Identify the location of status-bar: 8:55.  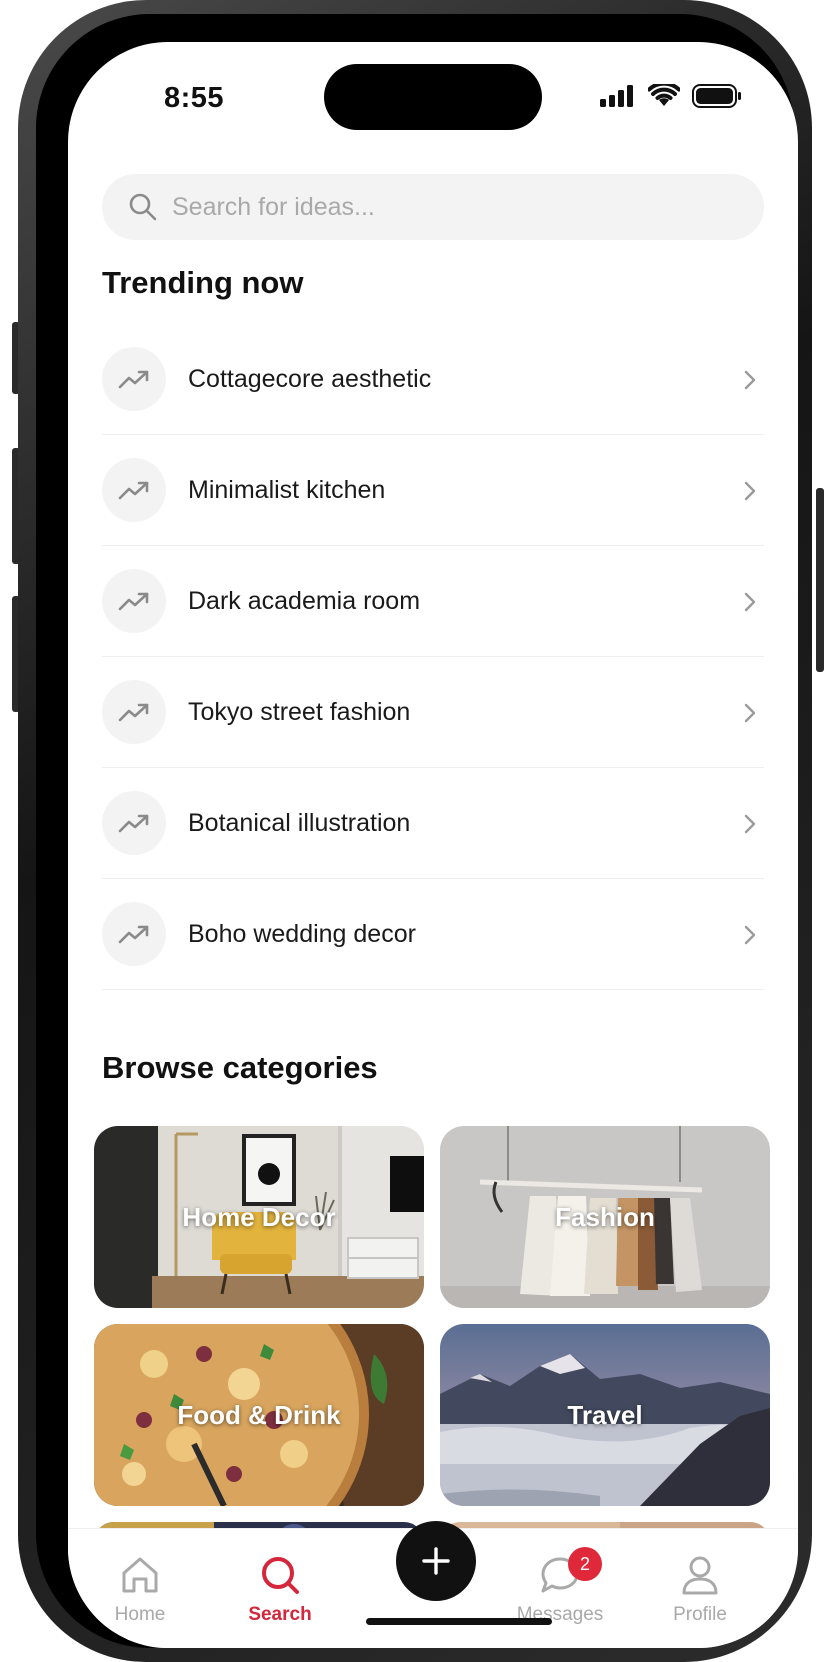
(433, 97).